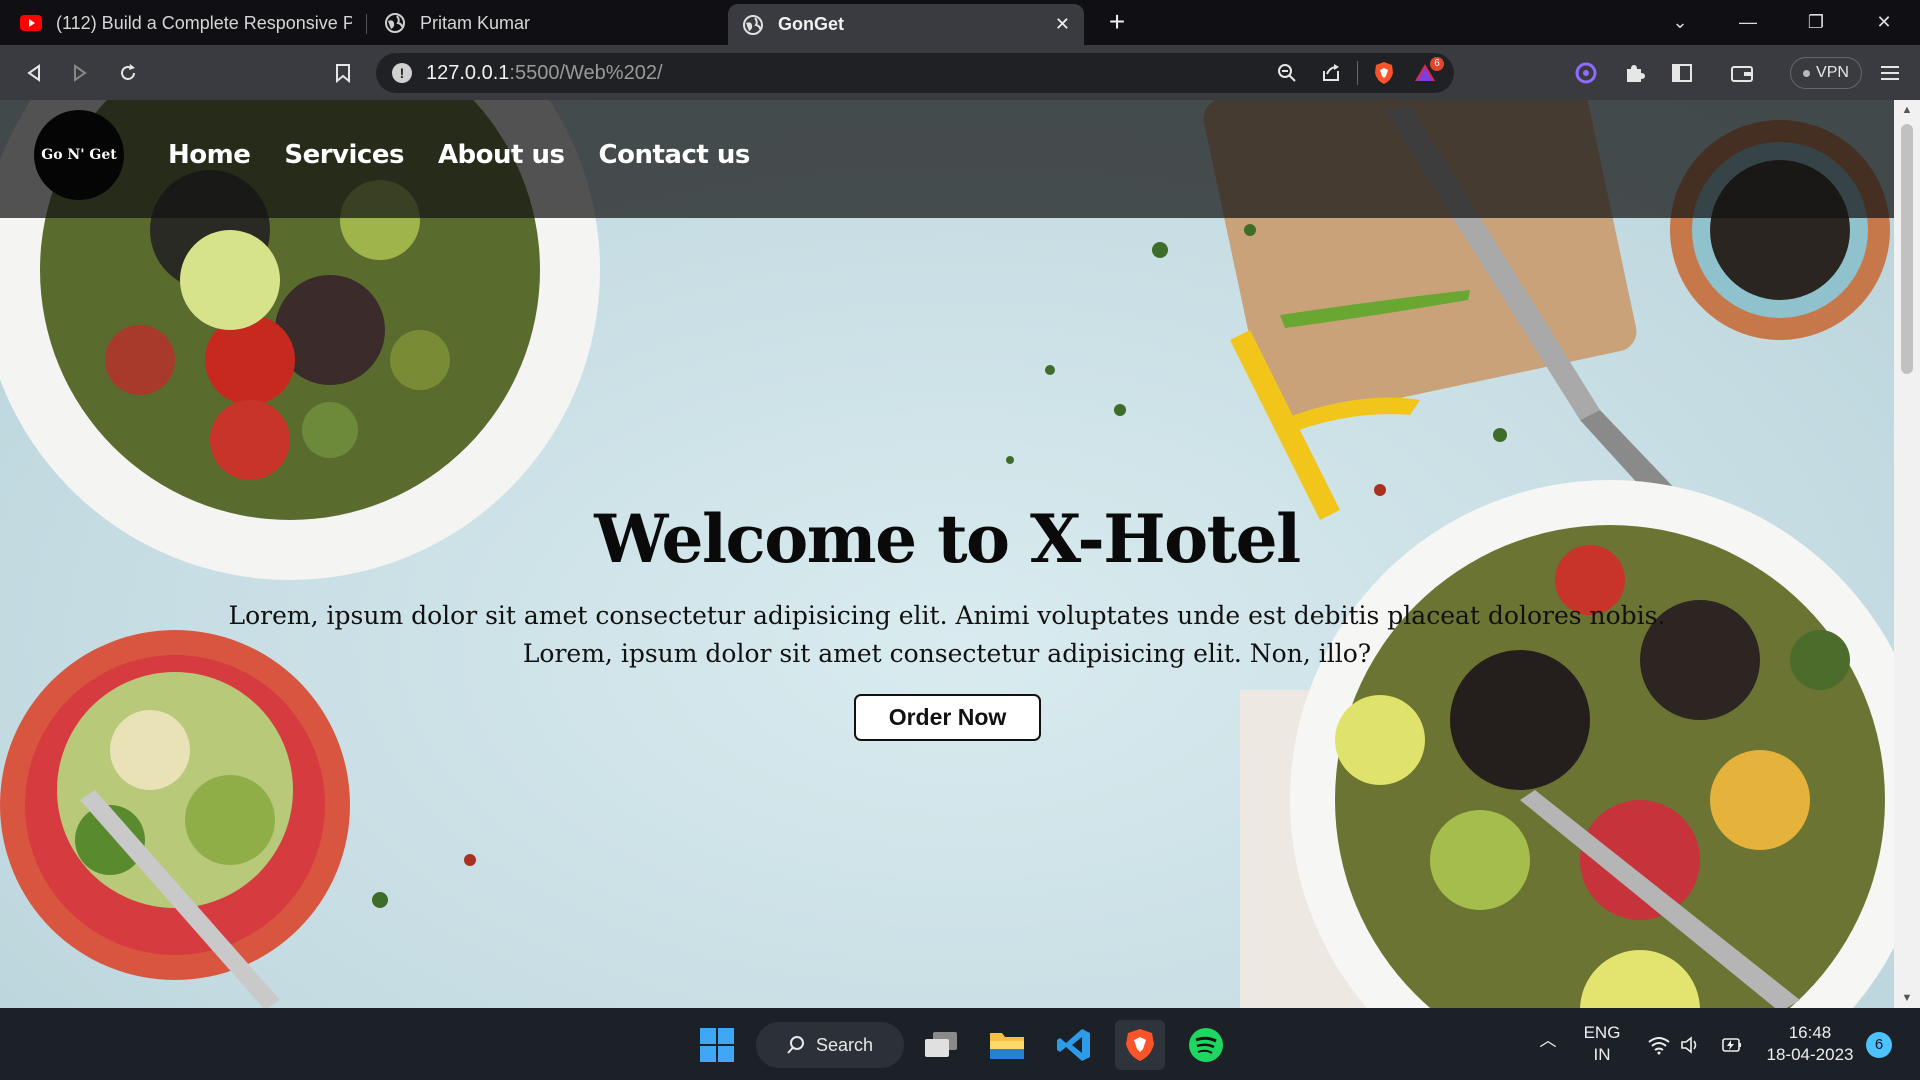  What do you see at coordinates (1879, 1045) in the screenshot?
I see `notification-badge: 6` at bounding box center [1879, 1045].